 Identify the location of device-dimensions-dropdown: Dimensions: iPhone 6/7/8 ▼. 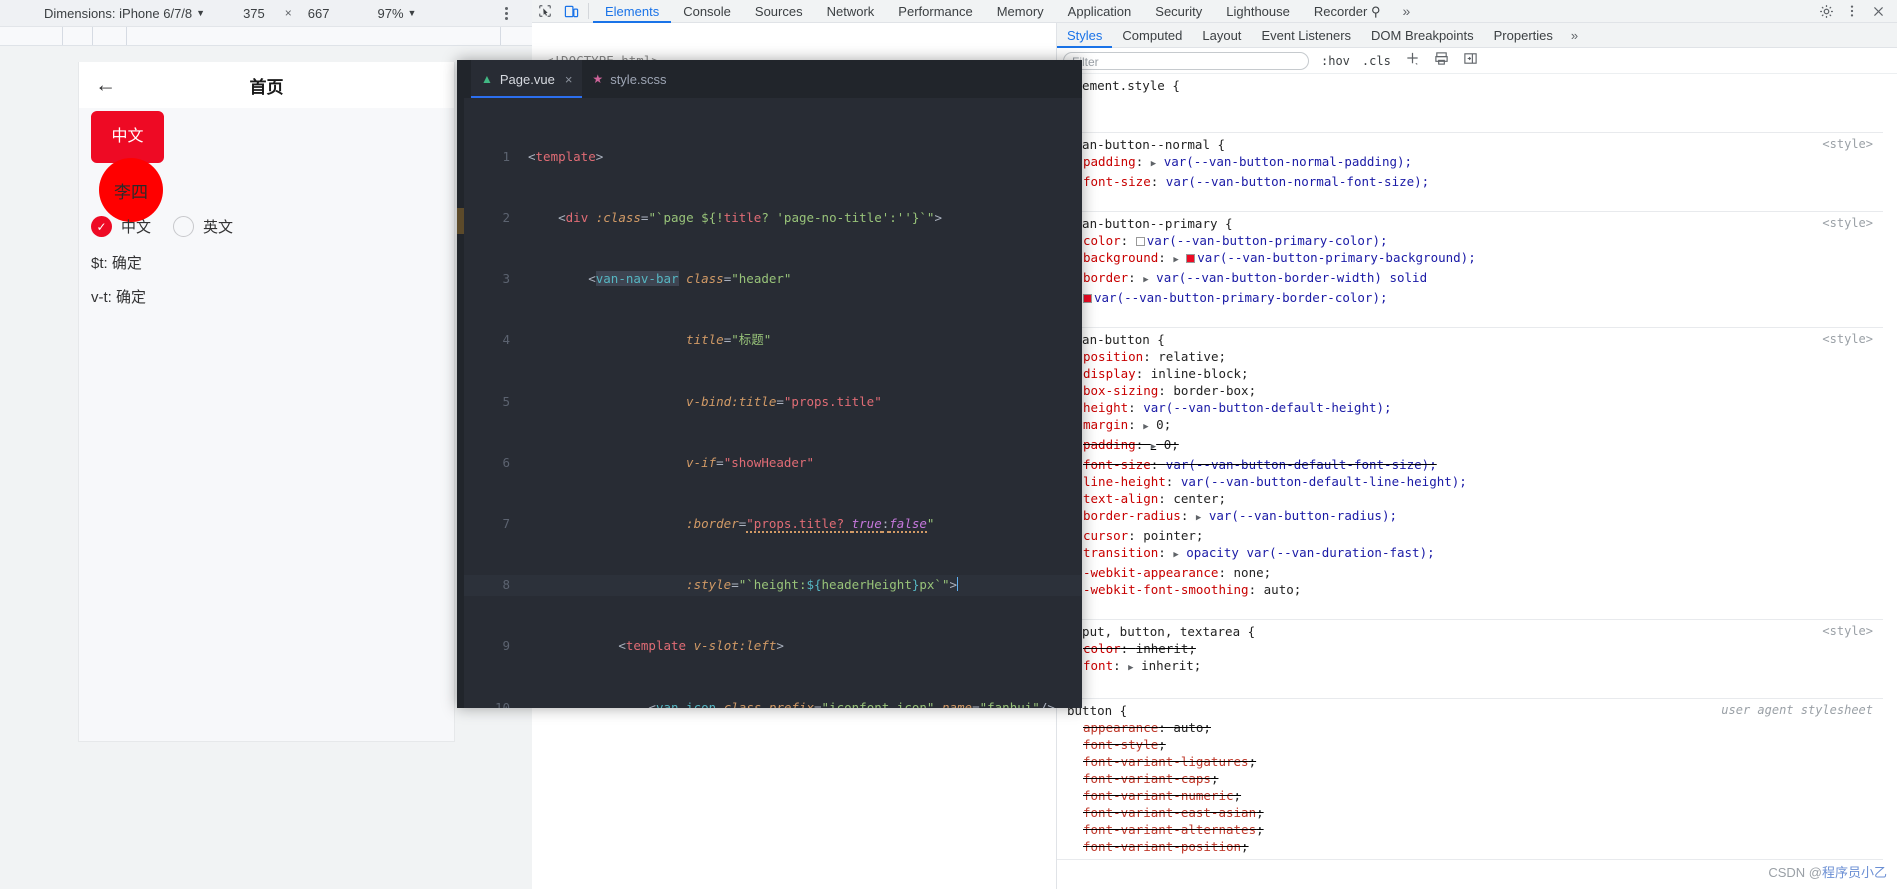
(124, 13).